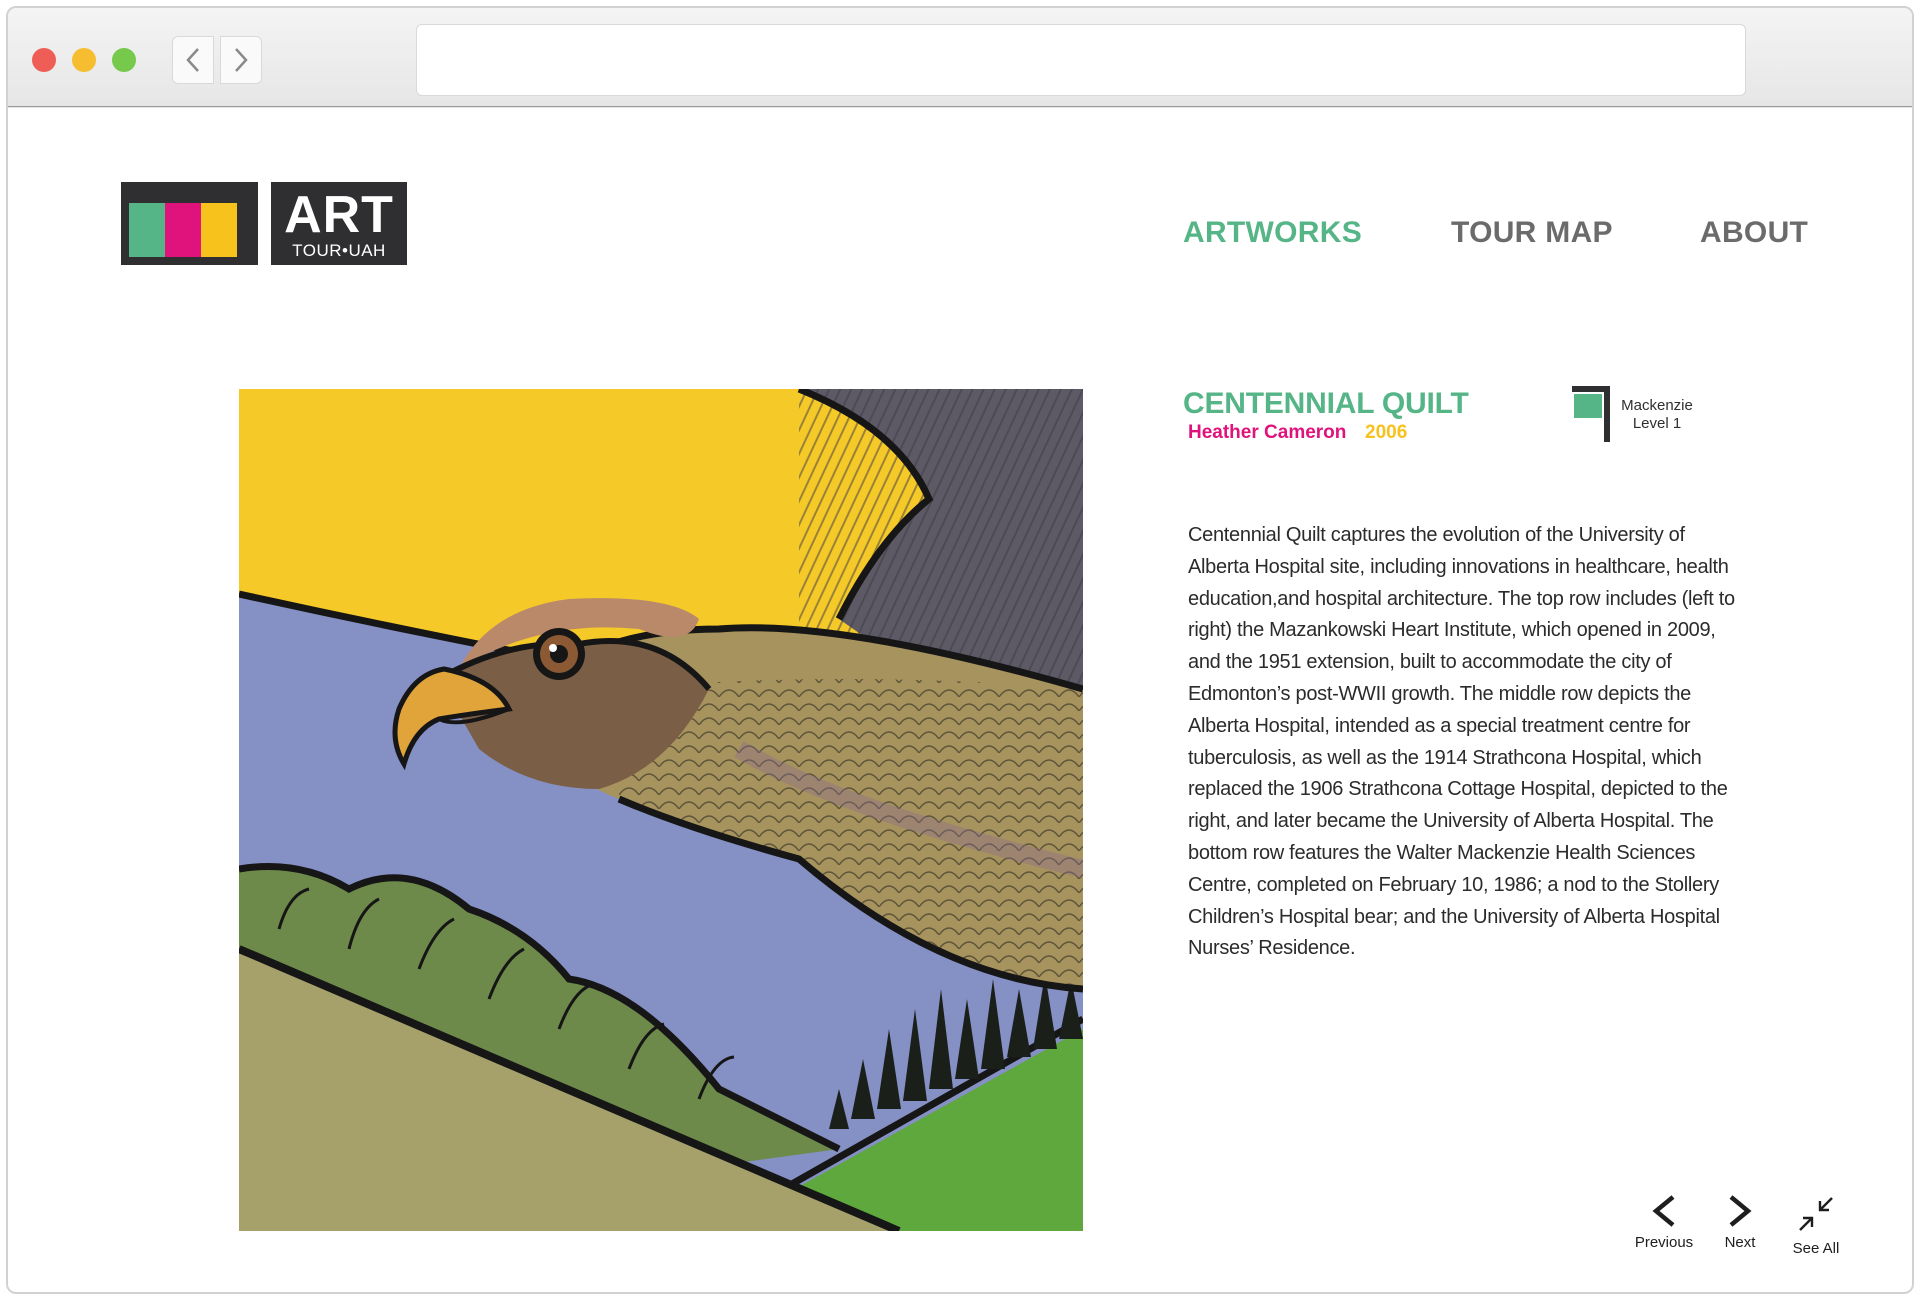 This screenshot has height=1297, width=1920. I want to click on logo-subtitle: TOUR•UAH, so click(339, 250).